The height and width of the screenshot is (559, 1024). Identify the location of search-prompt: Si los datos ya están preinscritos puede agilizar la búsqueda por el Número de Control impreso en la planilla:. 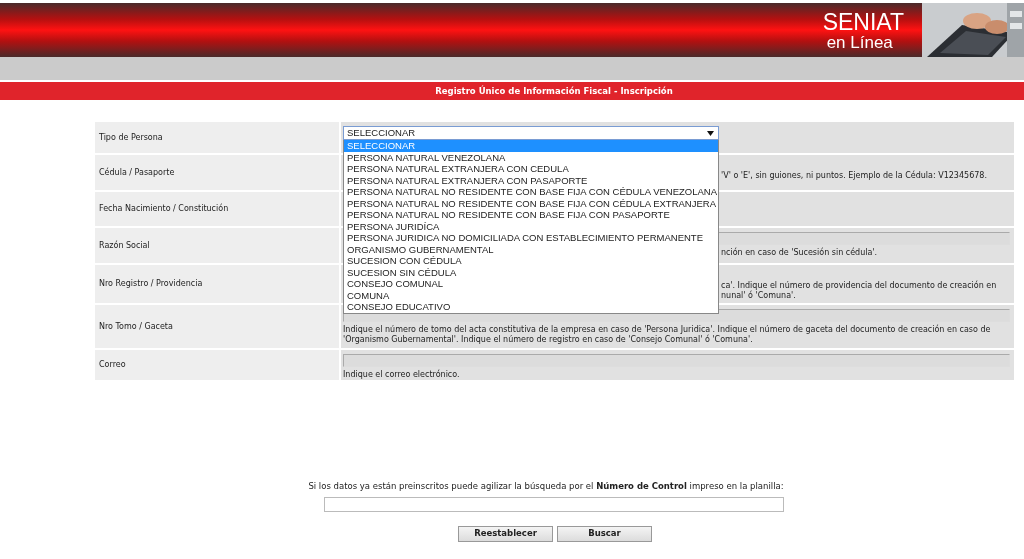
(546, 486).